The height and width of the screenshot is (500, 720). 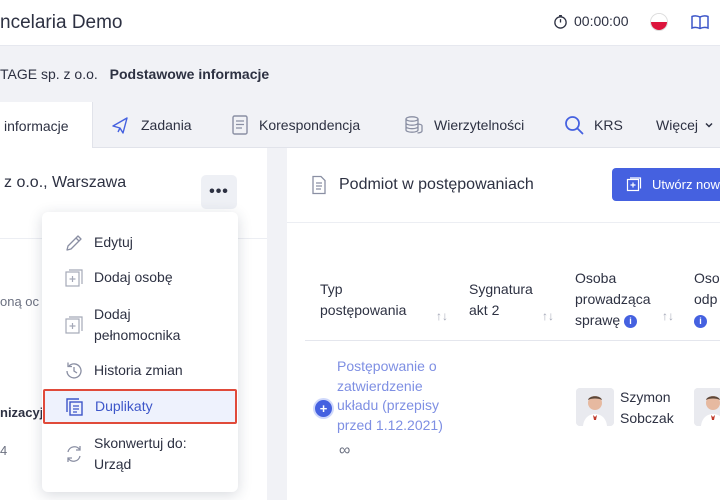 What do you see at coordinates (113, 242) in the screenshot?
I see `menu-item-label: Edytuj` at bounding box center [113, 242].